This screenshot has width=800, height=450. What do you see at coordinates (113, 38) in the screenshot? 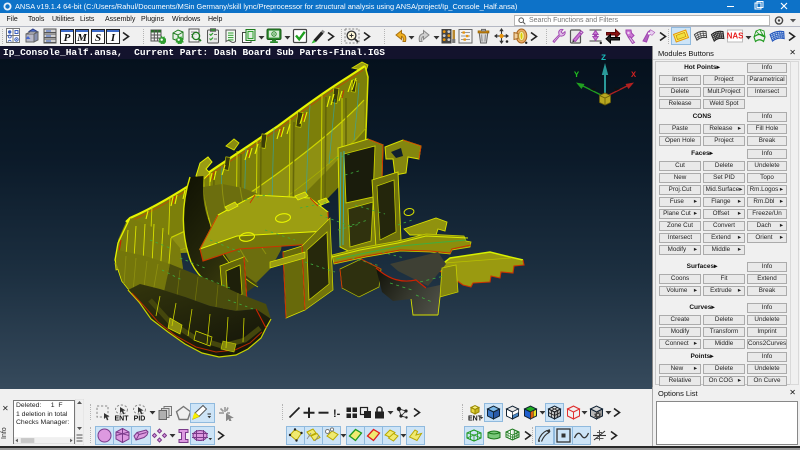
I see `svg-text: I` at bounding box center [113, 38].